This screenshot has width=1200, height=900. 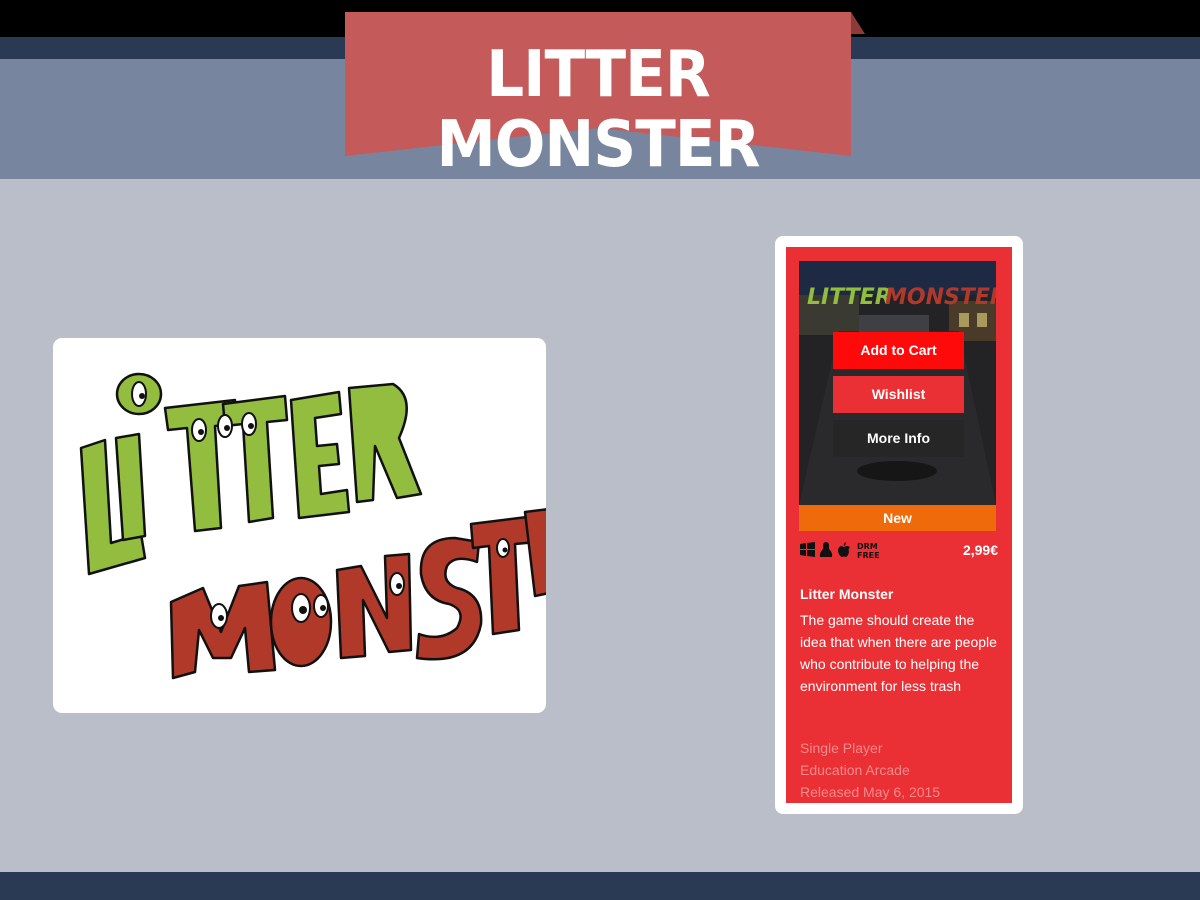 What do you see at coordinates (867, 546) in the screenshot?
I see `svg-text: DRM` at bounding box center [867, 546].